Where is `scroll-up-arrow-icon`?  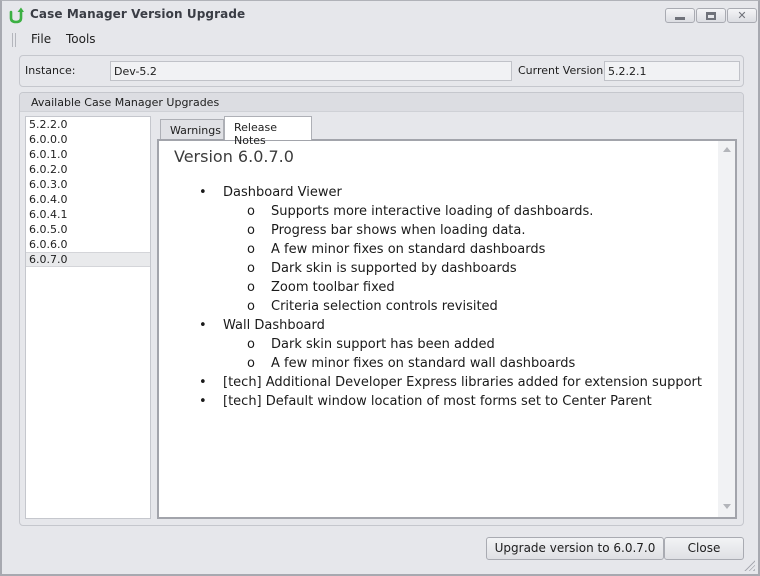 scroll-up-arrow-icon is located at coordinates (727, 149).